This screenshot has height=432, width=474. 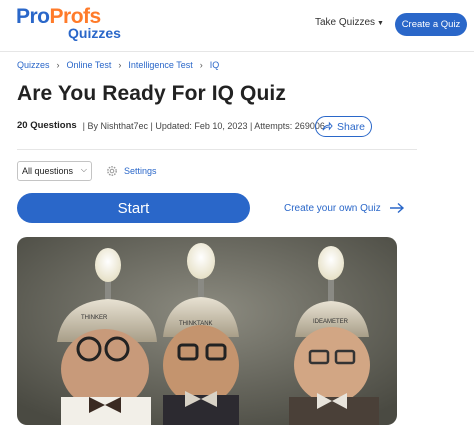 I want to click on gear-icon, so click(x=112, y=171).